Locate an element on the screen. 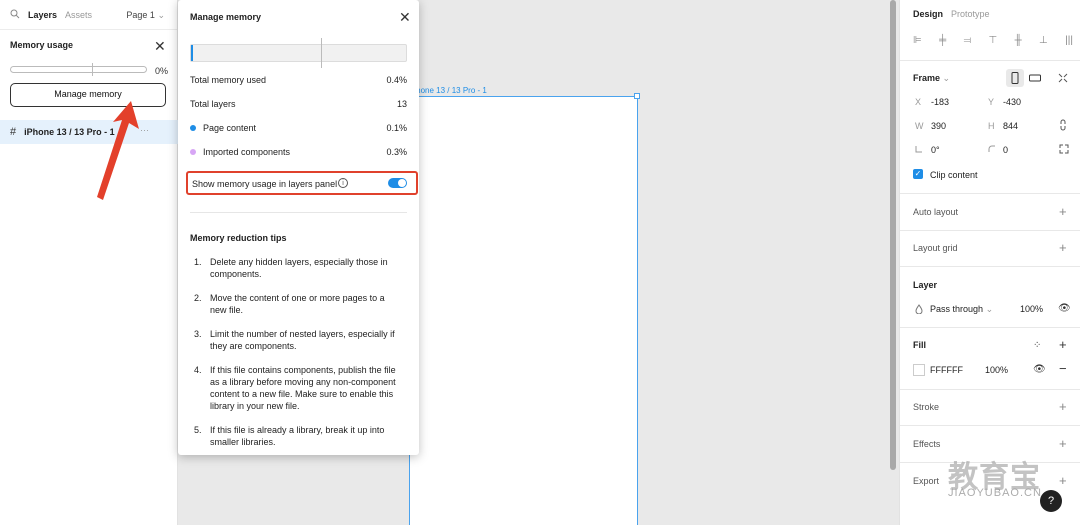 This screenshot has height=525, width=1080. layer-row: # iPhone 13 / 13 Pro - 1 ··· is located at coordinates (89, 132).